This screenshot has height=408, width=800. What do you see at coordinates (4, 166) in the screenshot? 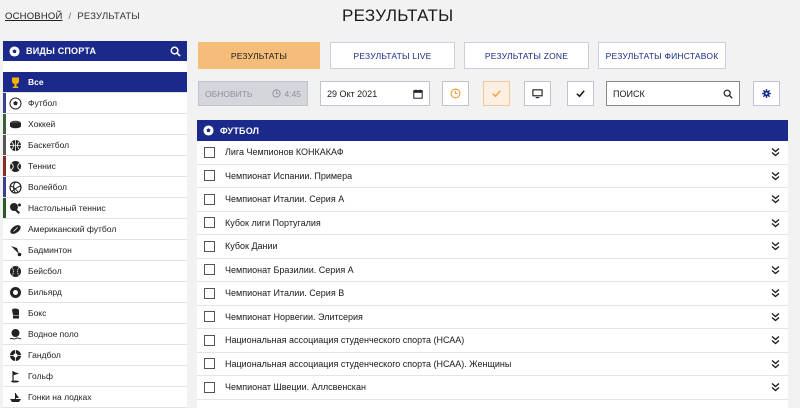
I see `sport-color-stripe` at bounding box center [4, 166].